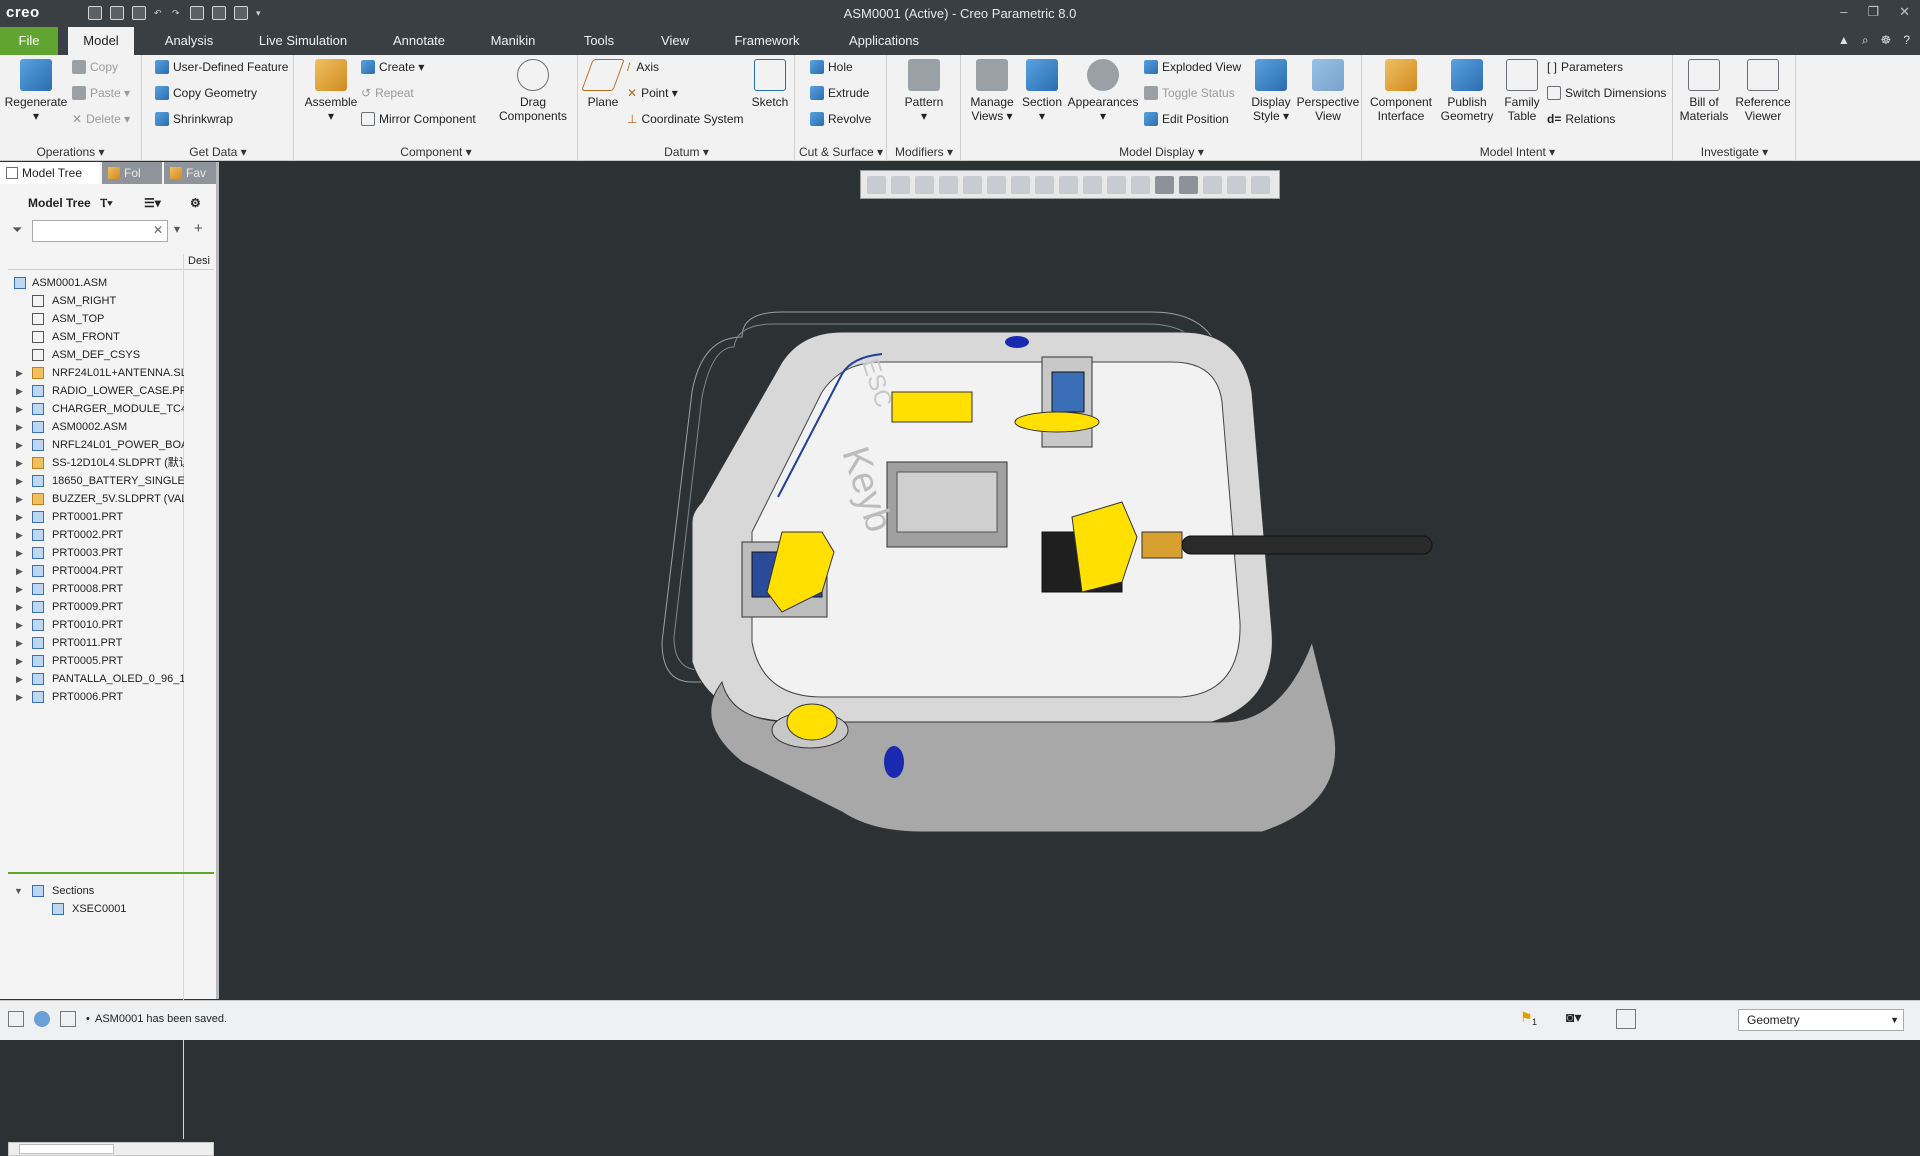 This screenshot has height=1156, width=1920. I want to click on tree-filter-icon: Ⲧ▾, so click(106, 203).